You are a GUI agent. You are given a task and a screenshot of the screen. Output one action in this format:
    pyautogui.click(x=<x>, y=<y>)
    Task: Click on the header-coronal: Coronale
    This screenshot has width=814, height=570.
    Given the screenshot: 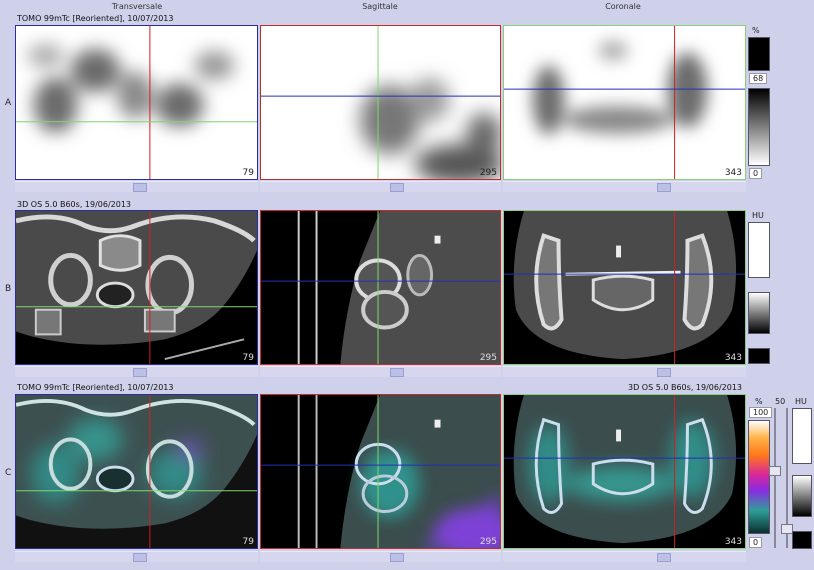 What is the action you would take?
    pyautogui.click(x=623, y=6)
    